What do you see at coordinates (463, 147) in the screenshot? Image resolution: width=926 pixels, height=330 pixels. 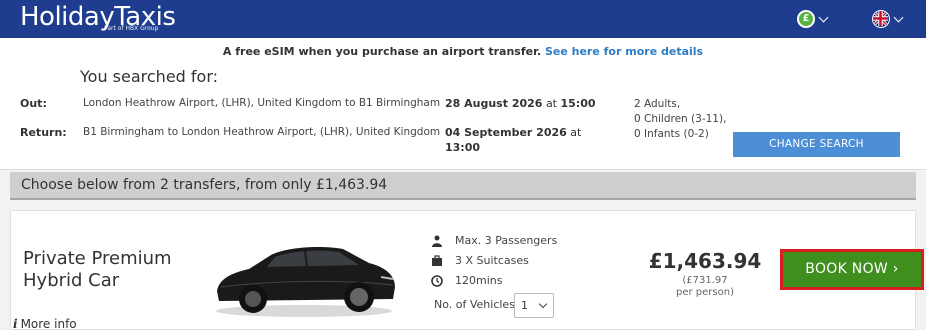 I see `return-time: 13:00` at bounding box center [463, 147].